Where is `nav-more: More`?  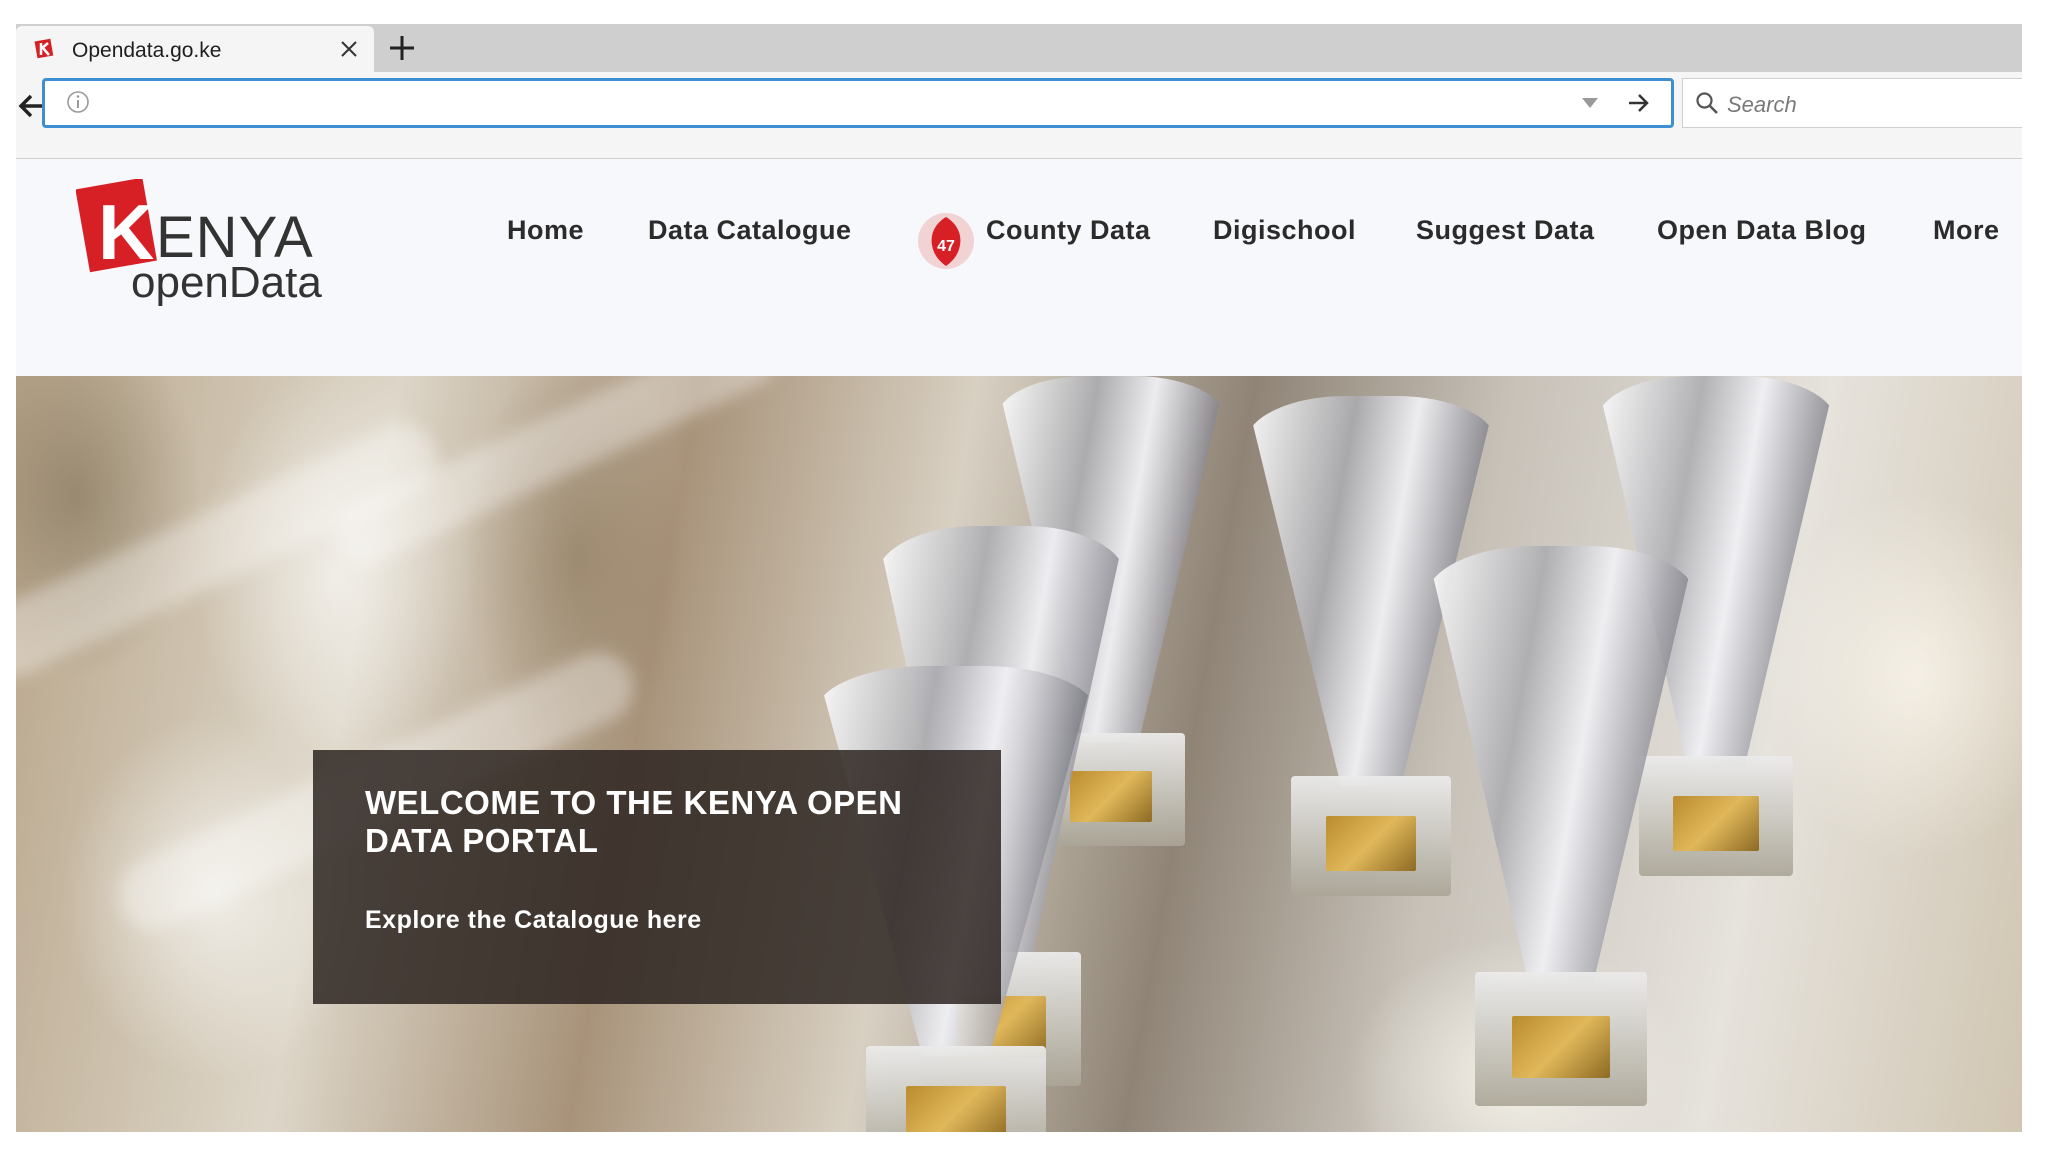
nav-more: More is located at coordinates (1966, 230).